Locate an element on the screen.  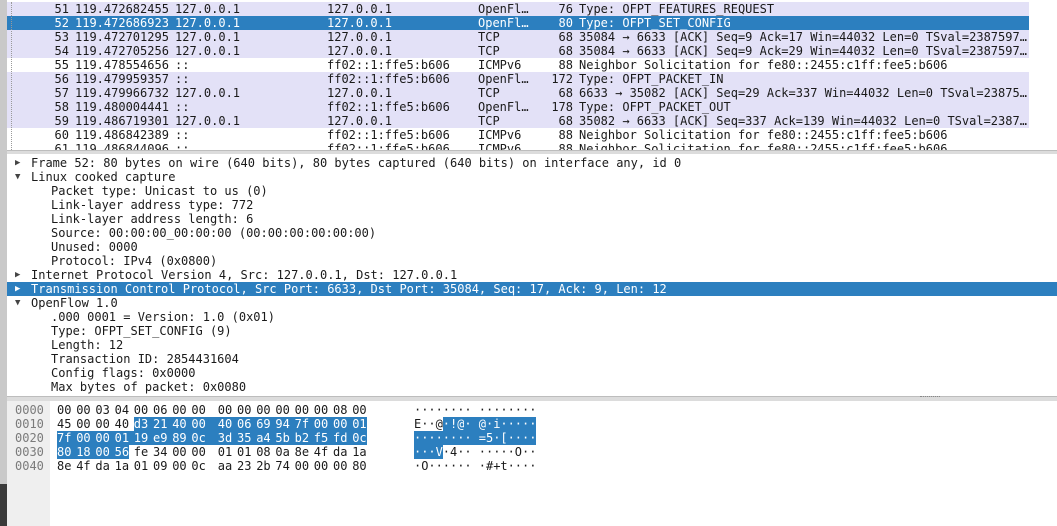
ascii-char: i is located at coordinates (496, 424).